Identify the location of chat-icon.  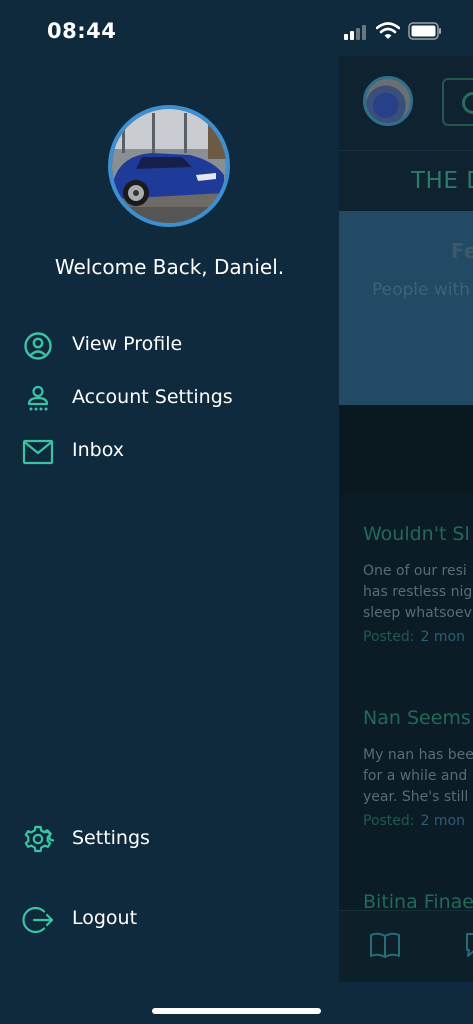
(468, 945).